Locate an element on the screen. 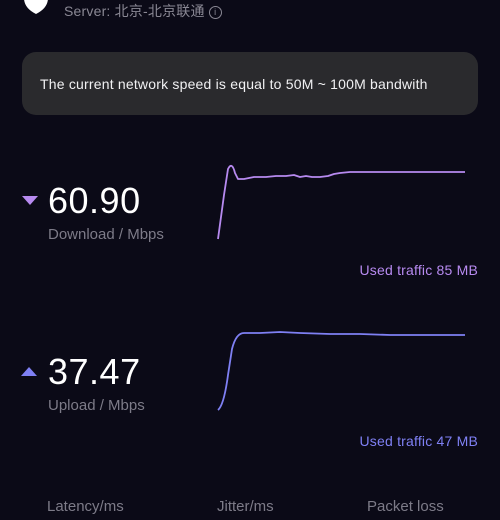 The width and height of the screenshot is (500, 520). upload-speed-graph is located at coordinates (341, 371).